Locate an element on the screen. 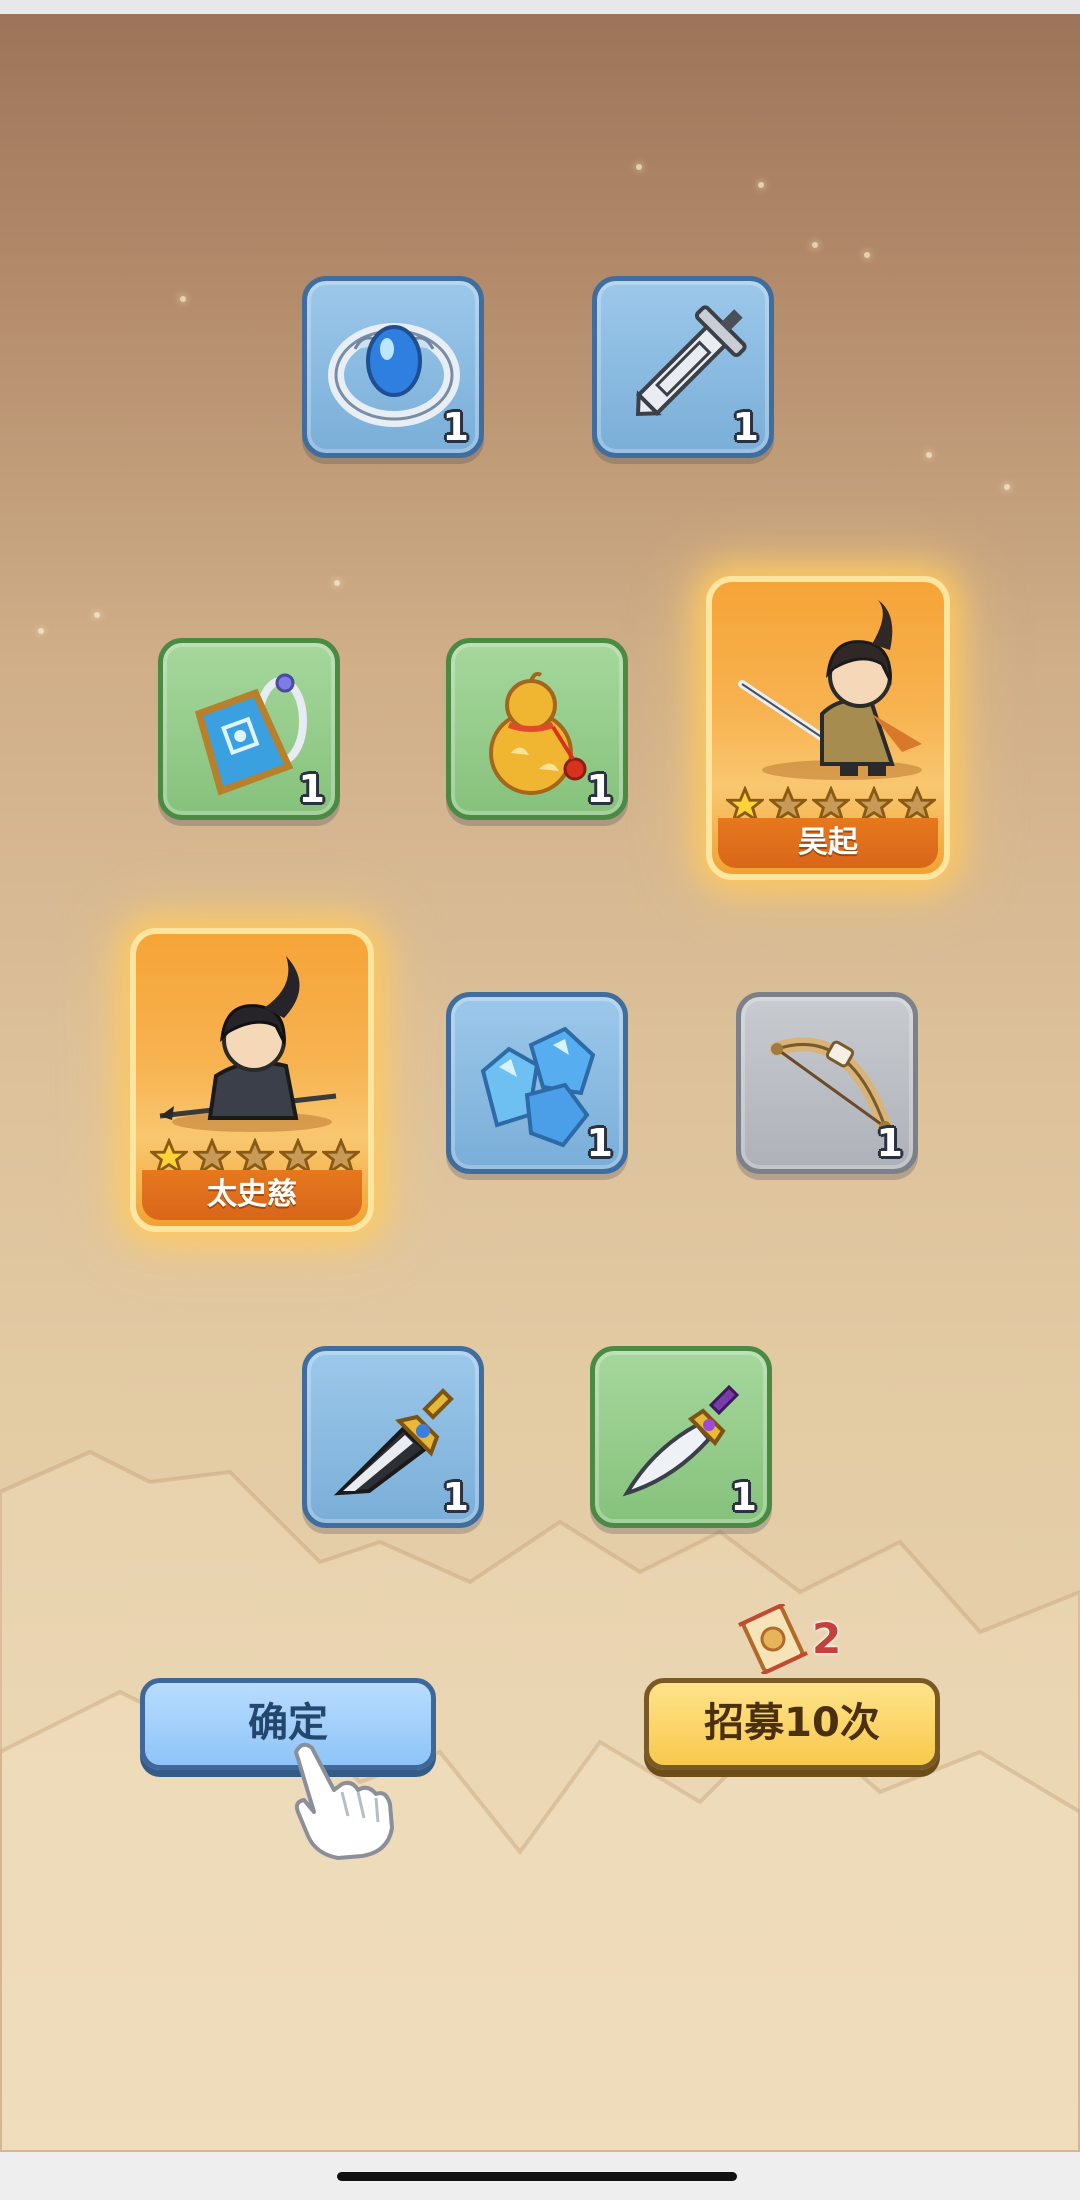 The height and width of the screenshot is (2200, 1080). hero-name: 太史慈 is located at coordinates (252, 1195).